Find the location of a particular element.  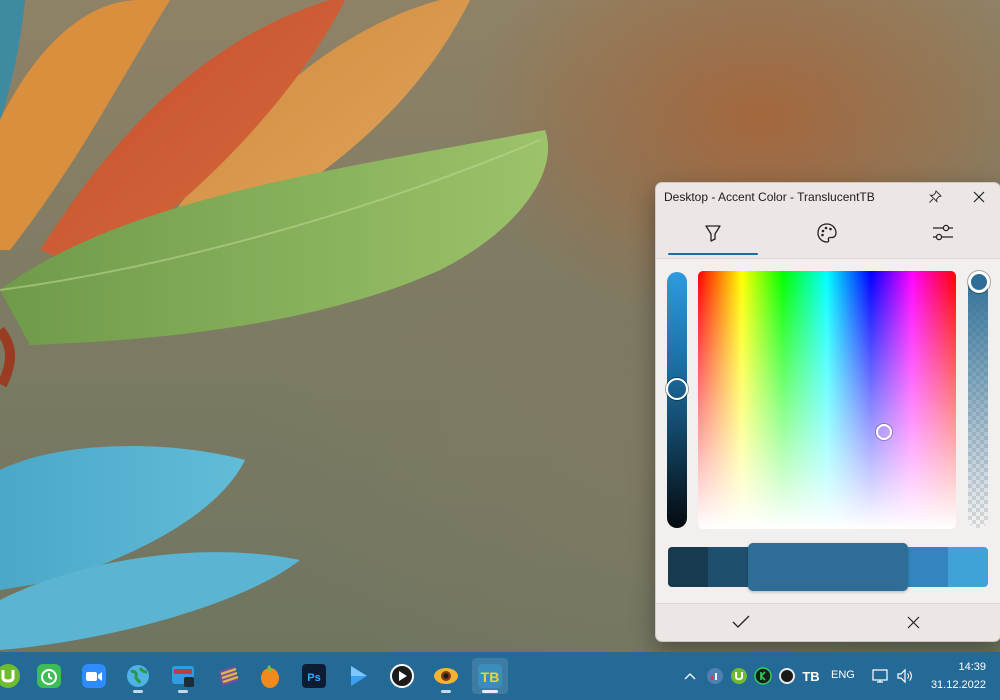

tab-spectrum is located at coordinates (713, 233).